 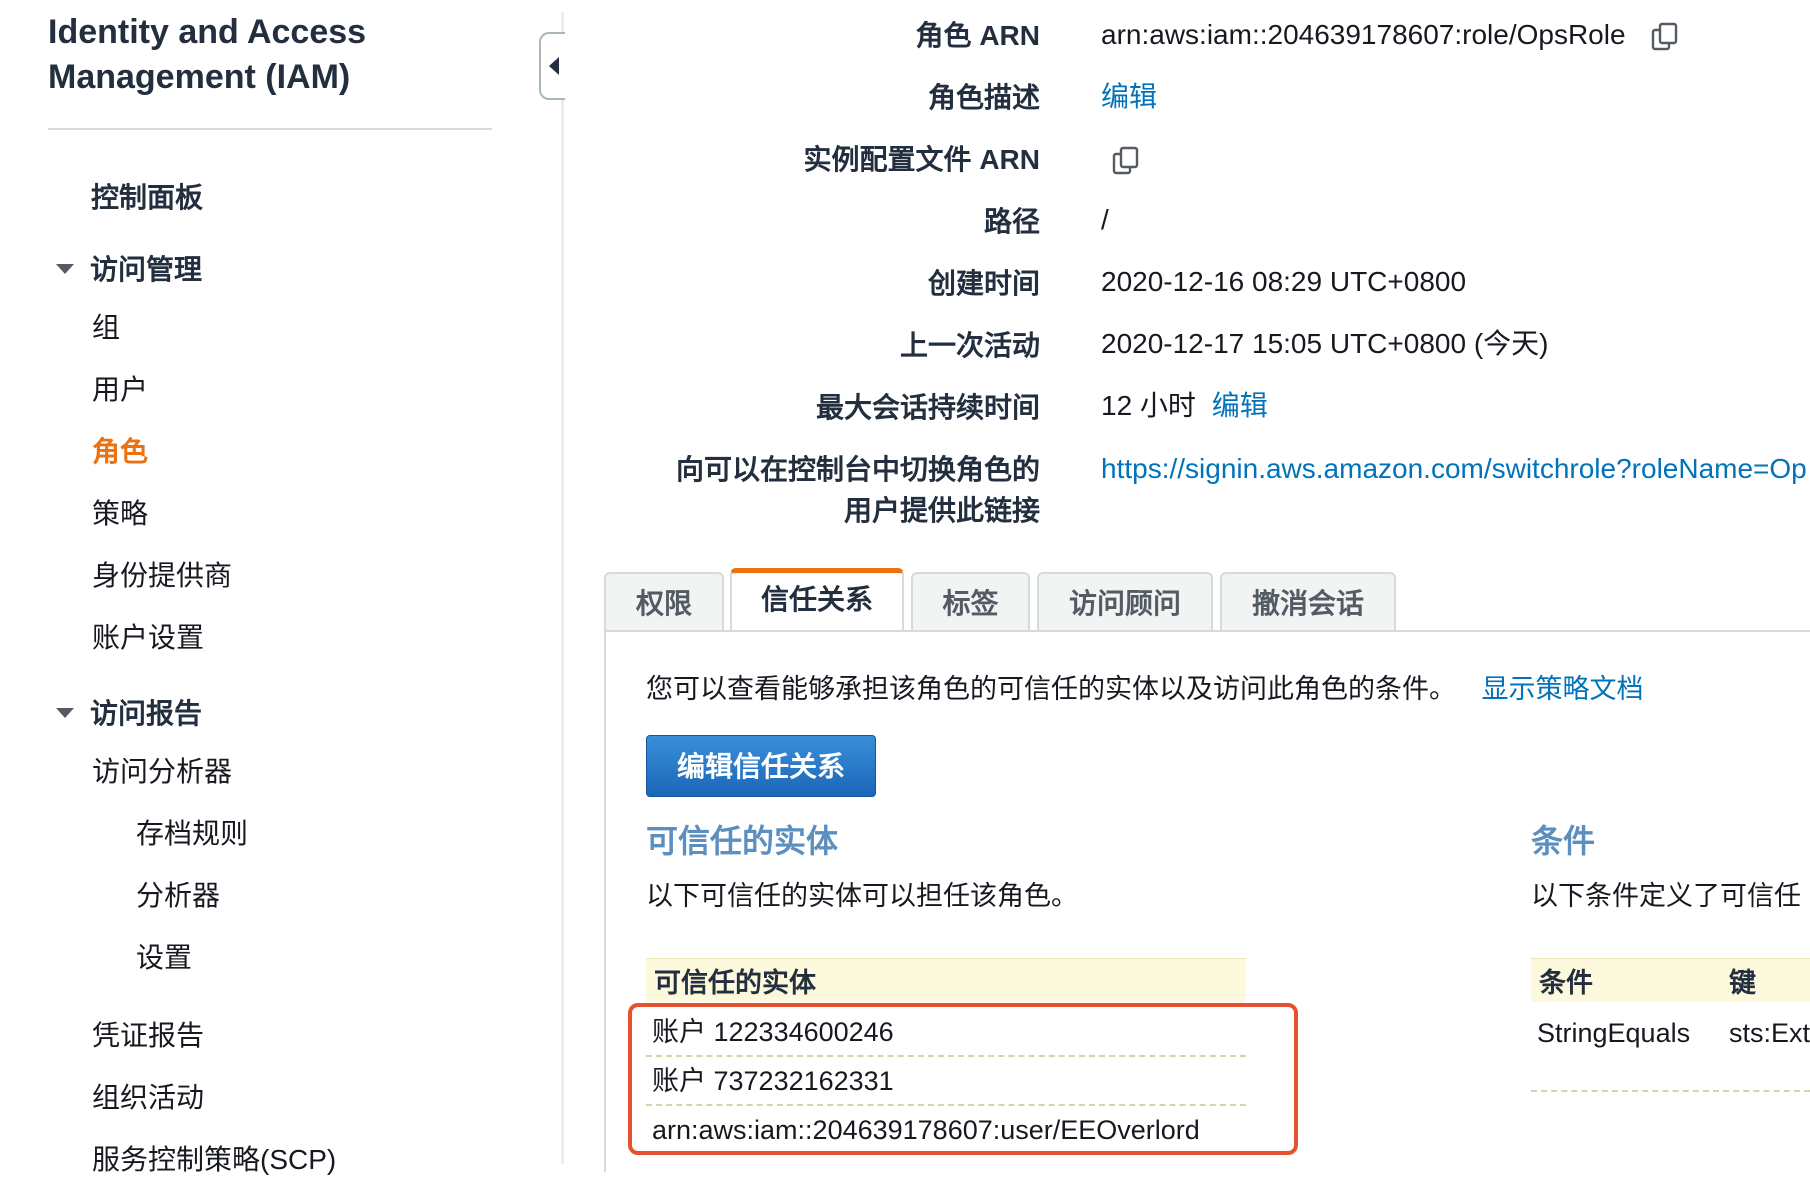 I want to click on sidebar-section-access-reports: 访问报告, so click(x=129, y=712).